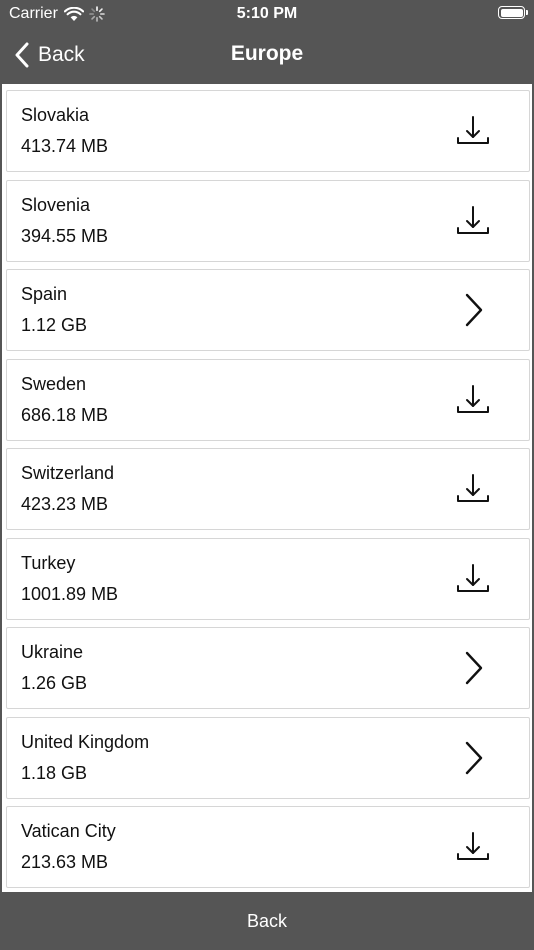  What do you see at coordinates (54, 383) in the screenshot?
I see `country-name: Sweden` at bounding box center [54, 383].